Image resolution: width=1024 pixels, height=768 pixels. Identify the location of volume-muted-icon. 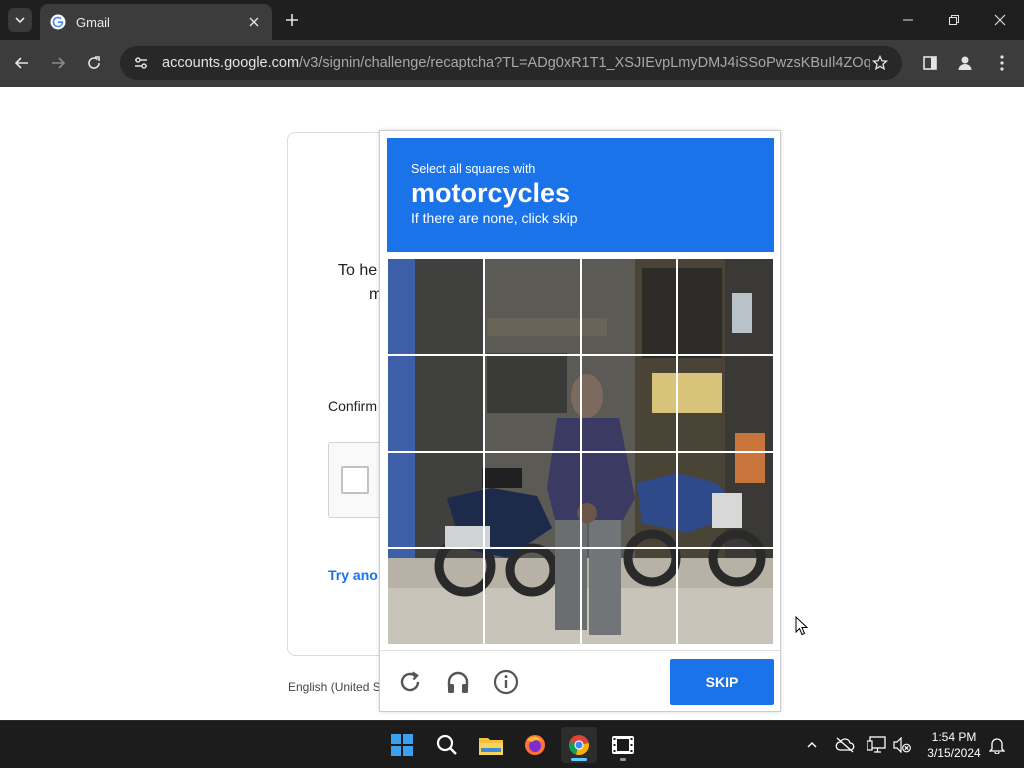
(902, 745).